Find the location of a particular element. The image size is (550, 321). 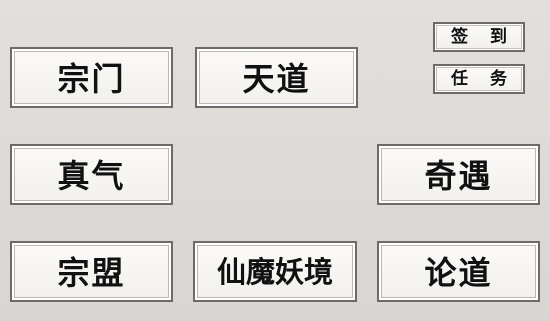

discuss-dao-label: 论道 is located at coordinates (458, 272).